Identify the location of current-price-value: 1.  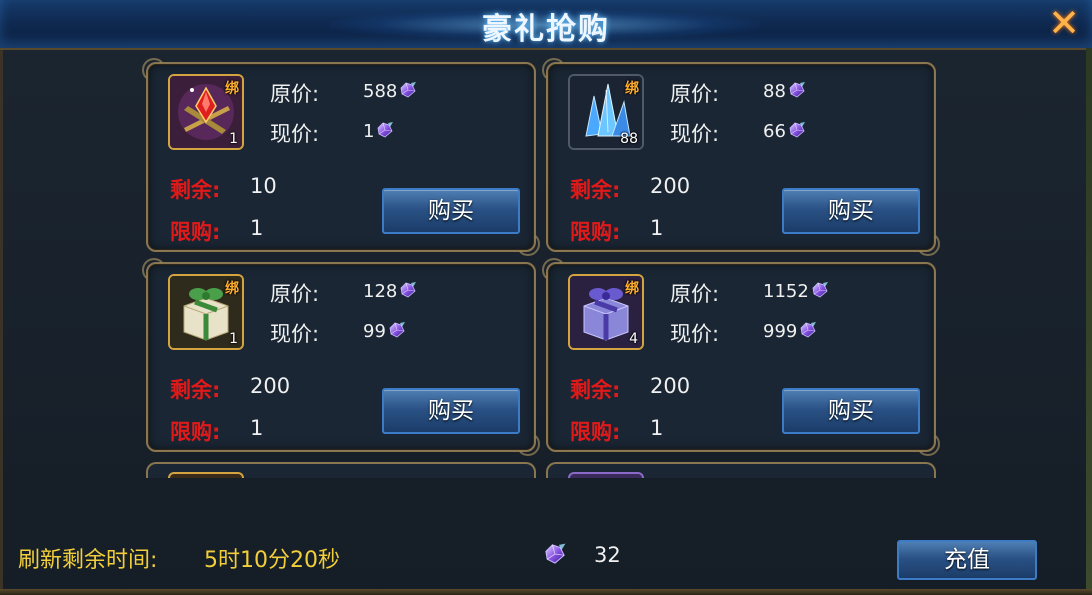
(379, 131).